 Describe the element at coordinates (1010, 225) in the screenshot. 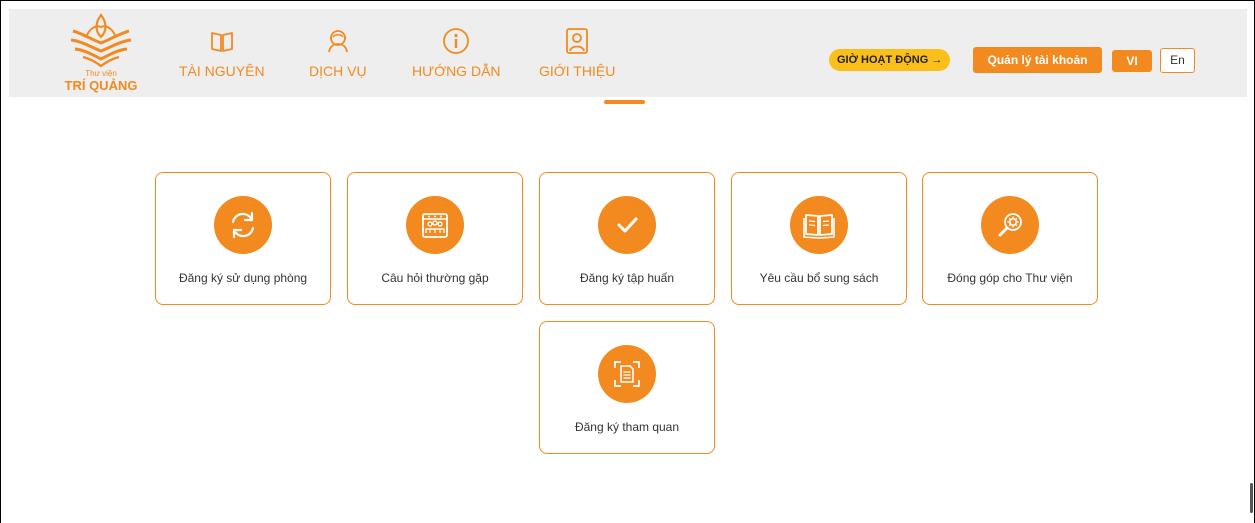

I see `magnifier-gear-icon` at that location.